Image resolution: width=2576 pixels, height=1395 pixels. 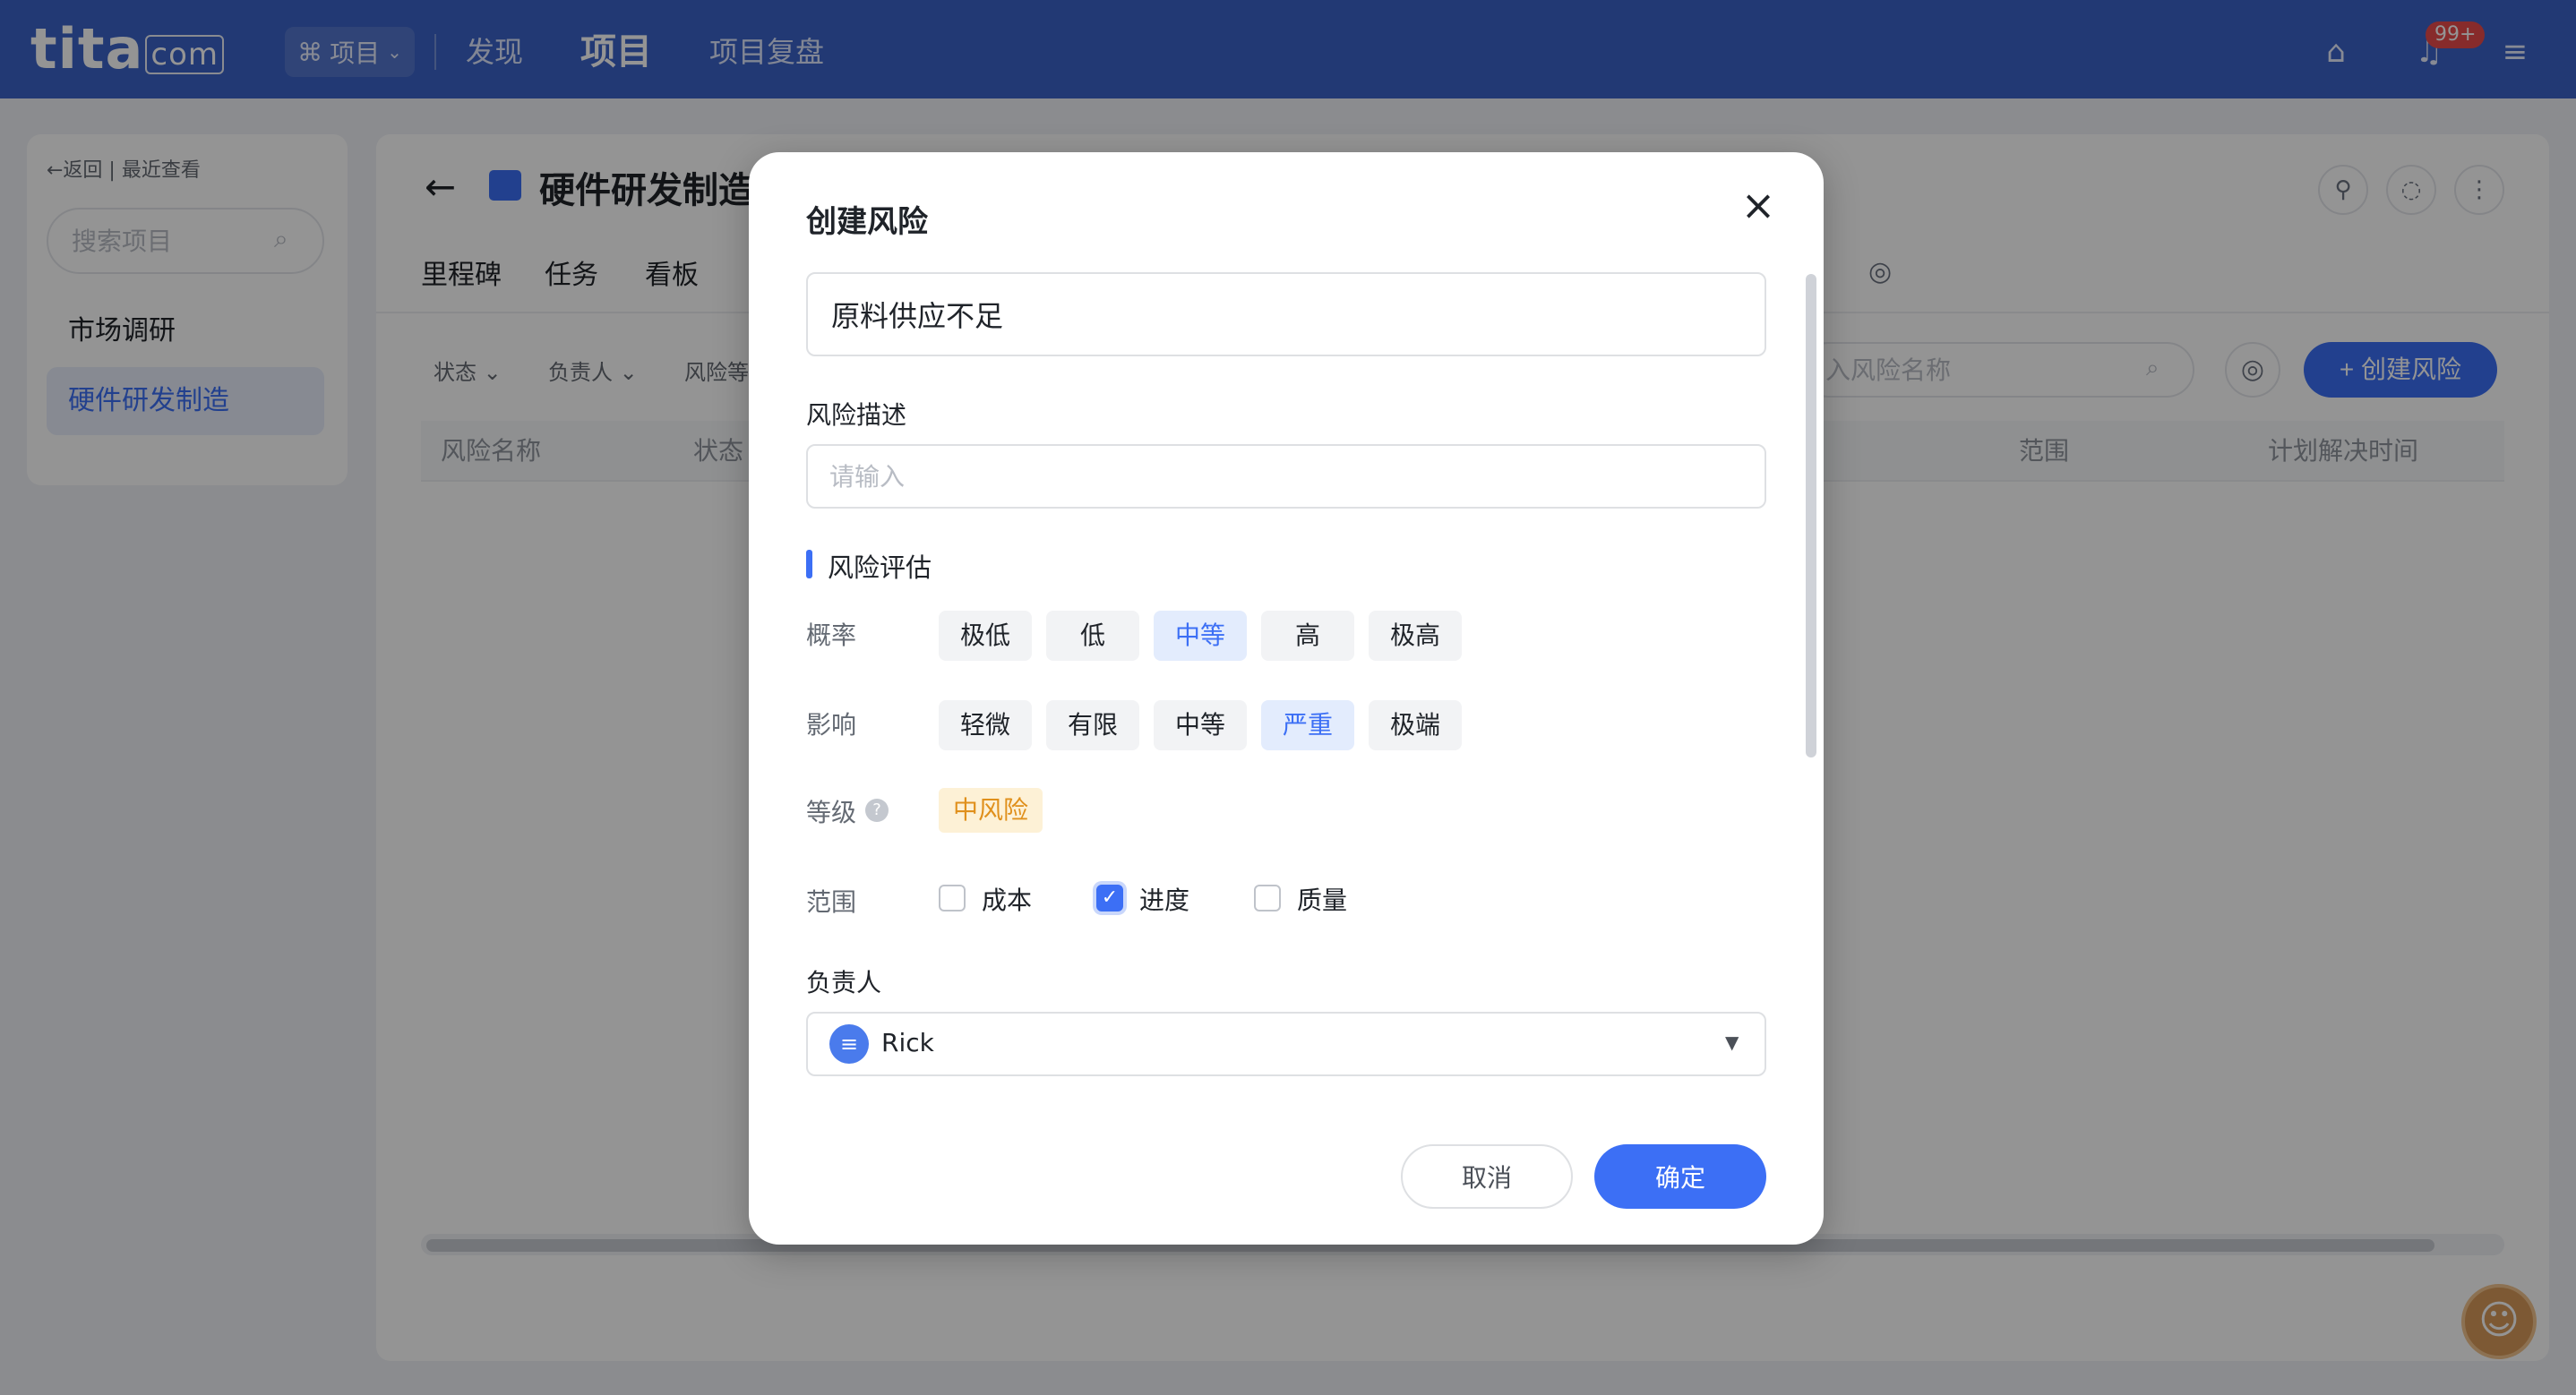 I want to click on scope-label: 范围, so click(x=831, y=902).